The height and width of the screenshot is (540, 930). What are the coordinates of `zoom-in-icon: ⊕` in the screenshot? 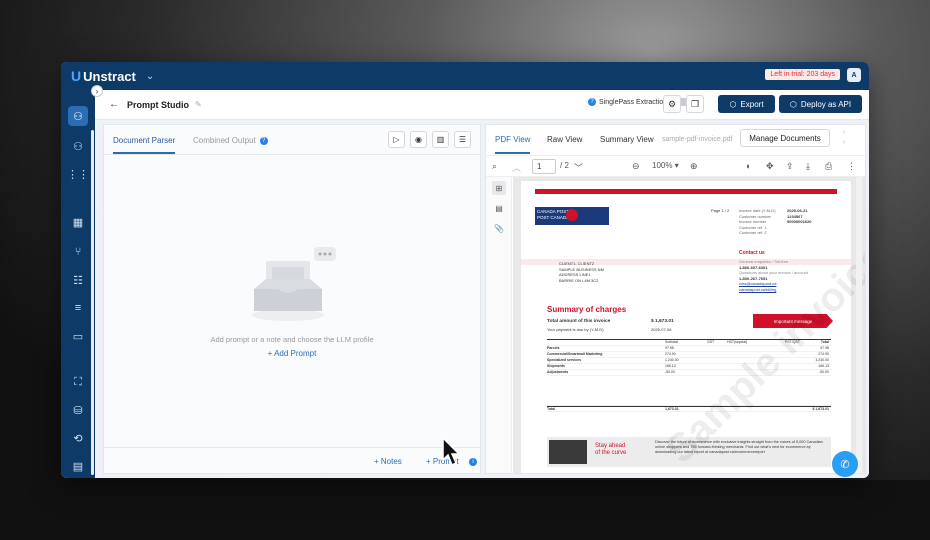 It's located at (694, 166).